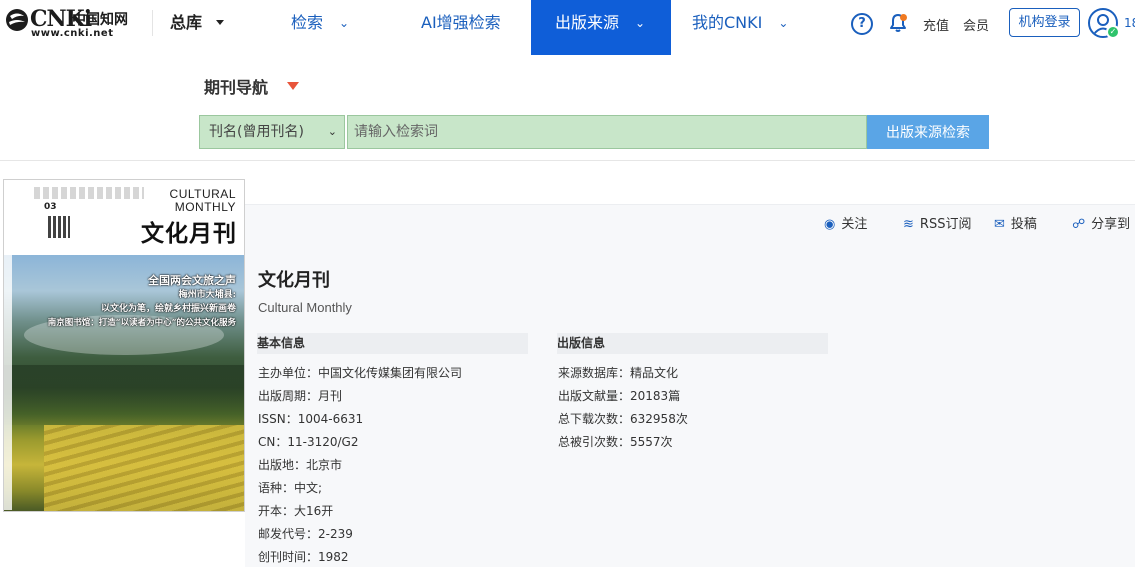 This screenshot has width=1135, height=567. What do you see at coordinates (727, 22) in the screenshot?
I see `nav-my-cnki-label: 我的CNKI` at bounding box center [727, 22].